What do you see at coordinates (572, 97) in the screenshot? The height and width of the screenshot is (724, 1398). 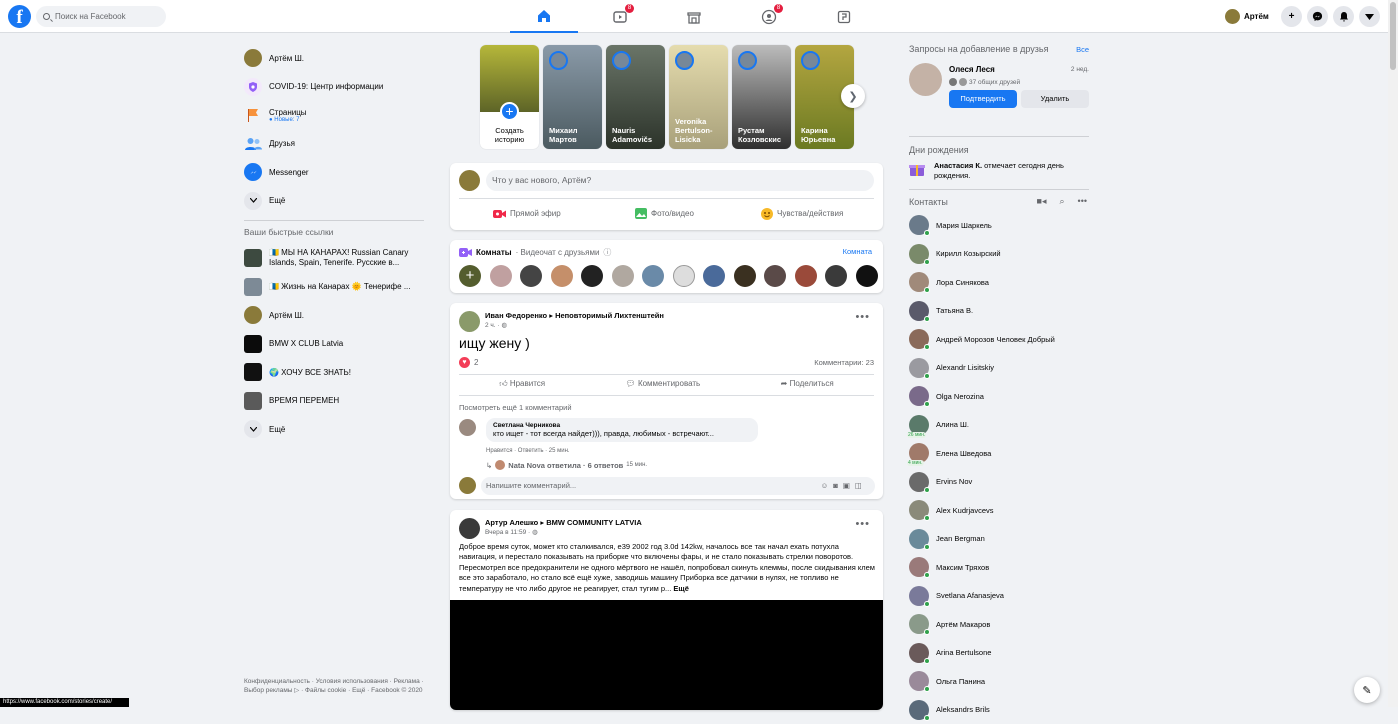 I see `story-card: Михаил Мартов` at bounding box center [572, 97].